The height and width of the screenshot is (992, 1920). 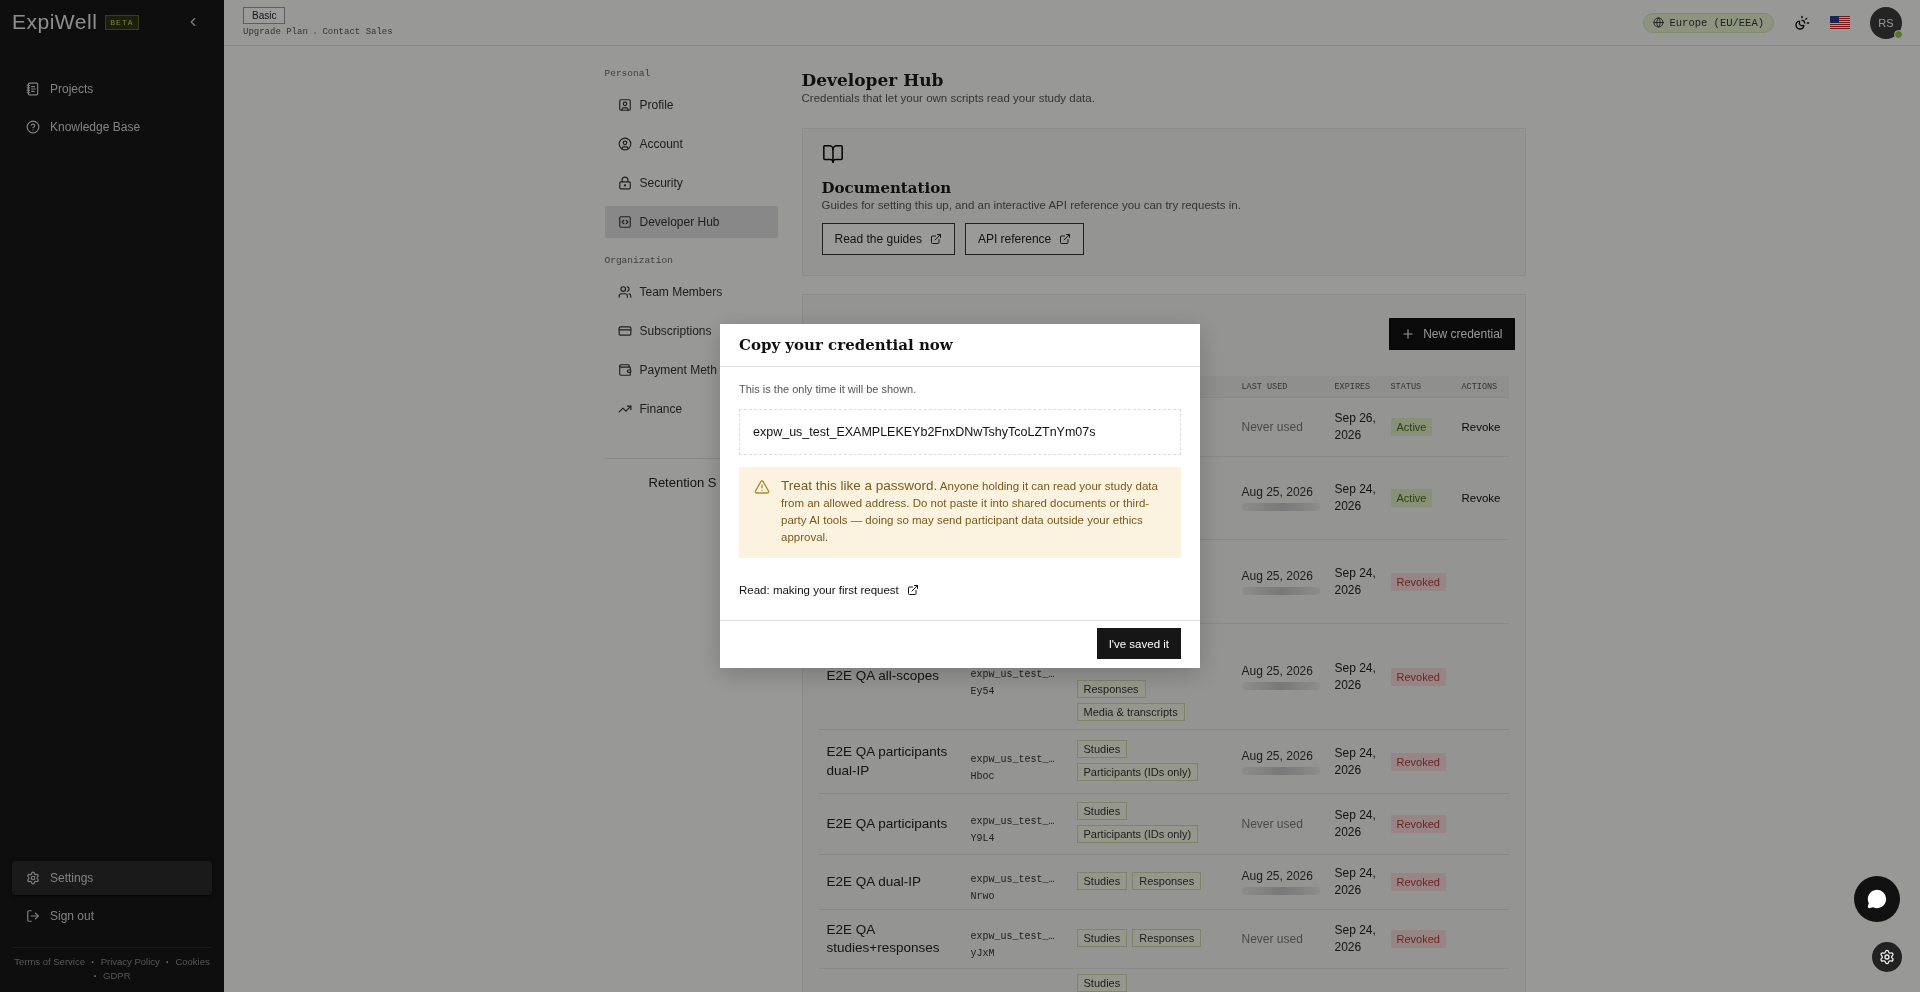 What do you see at coordinates (887, 823) in the screenshot?
I see `credential-name: E2E QA participants` at bounding box center [887, 823].